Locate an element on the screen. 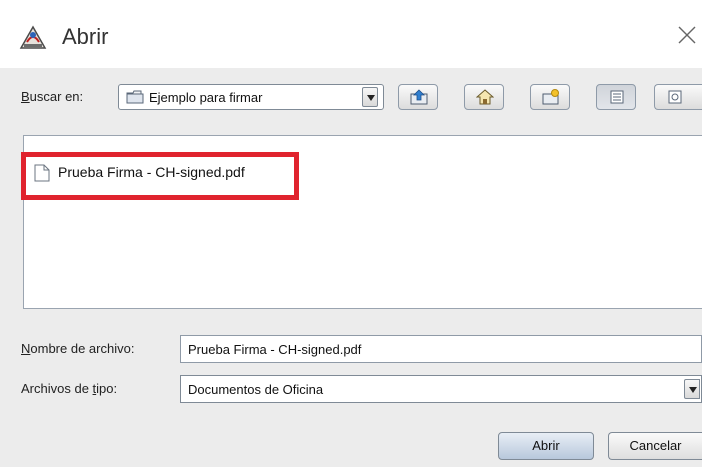 The image size is (702, 467). file-name-label: Nombre de archivo: is located at coordinates (77, 348).